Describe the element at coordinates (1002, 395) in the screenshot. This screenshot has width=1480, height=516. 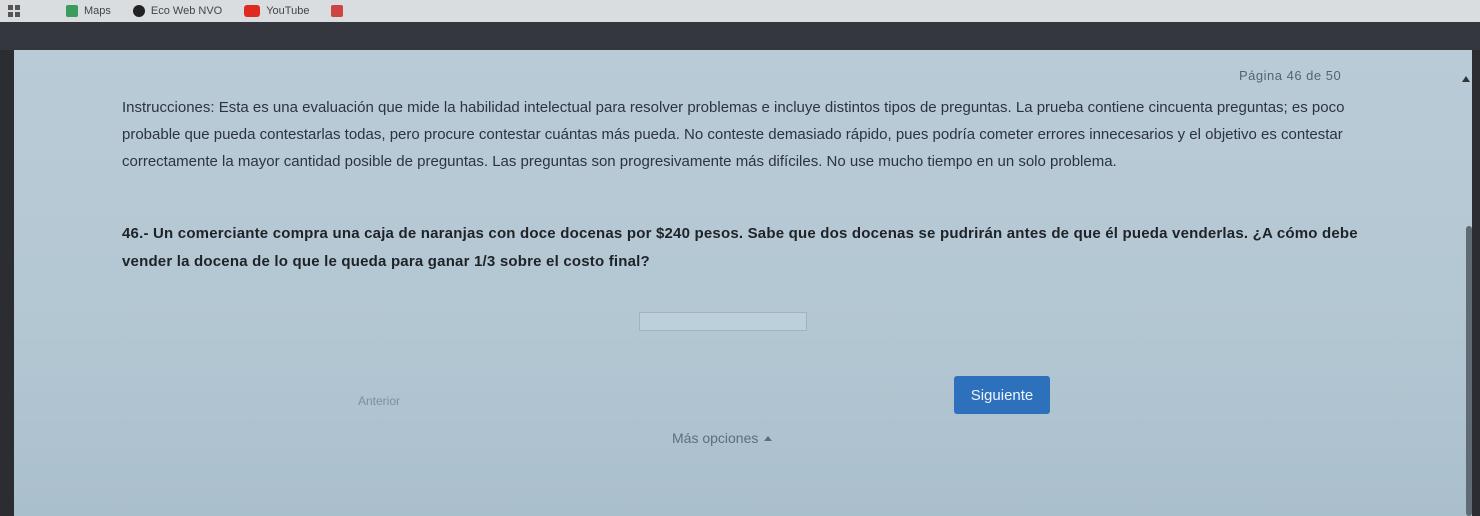
I see `next-button: Siguiente` at that location.